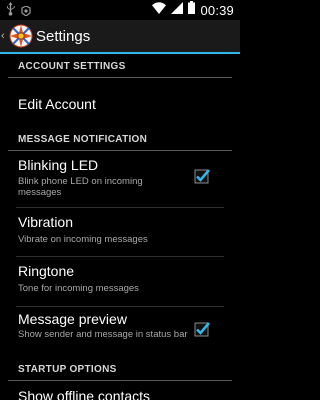  I want to click on pref-title: Edit Account, so click(57, 104).